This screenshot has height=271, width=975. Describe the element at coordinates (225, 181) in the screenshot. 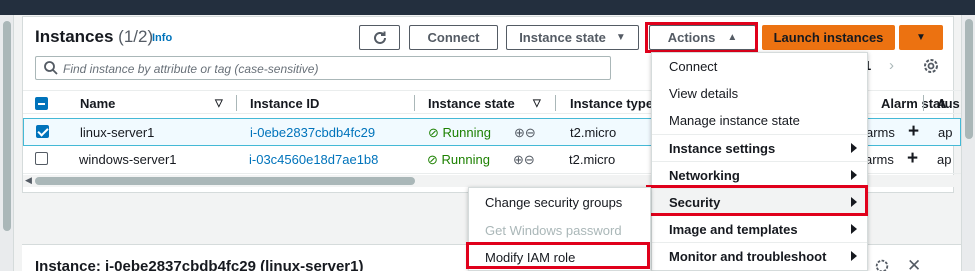

I see `horizontal-scrollbar-thumb` at that location.